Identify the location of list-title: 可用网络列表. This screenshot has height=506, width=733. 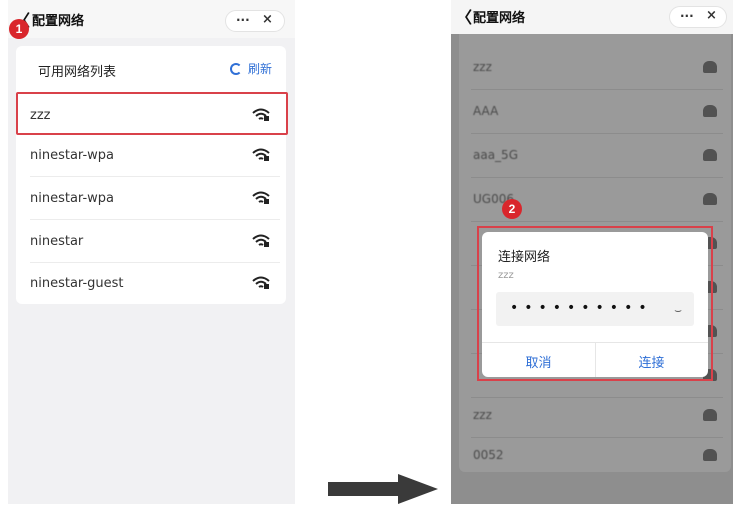
(77, 72).